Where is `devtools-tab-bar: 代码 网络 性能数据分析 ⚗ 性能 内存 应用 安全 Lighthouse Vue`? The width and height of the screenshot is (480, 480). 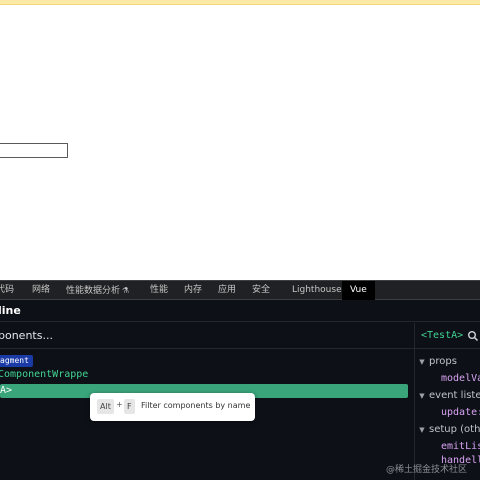
devtools-tab-bar: 代码 网络 性能数据分析 ⚗ 性能 内存 应用 安全 Lighthouse Vue is located at coordinates (240, 290).